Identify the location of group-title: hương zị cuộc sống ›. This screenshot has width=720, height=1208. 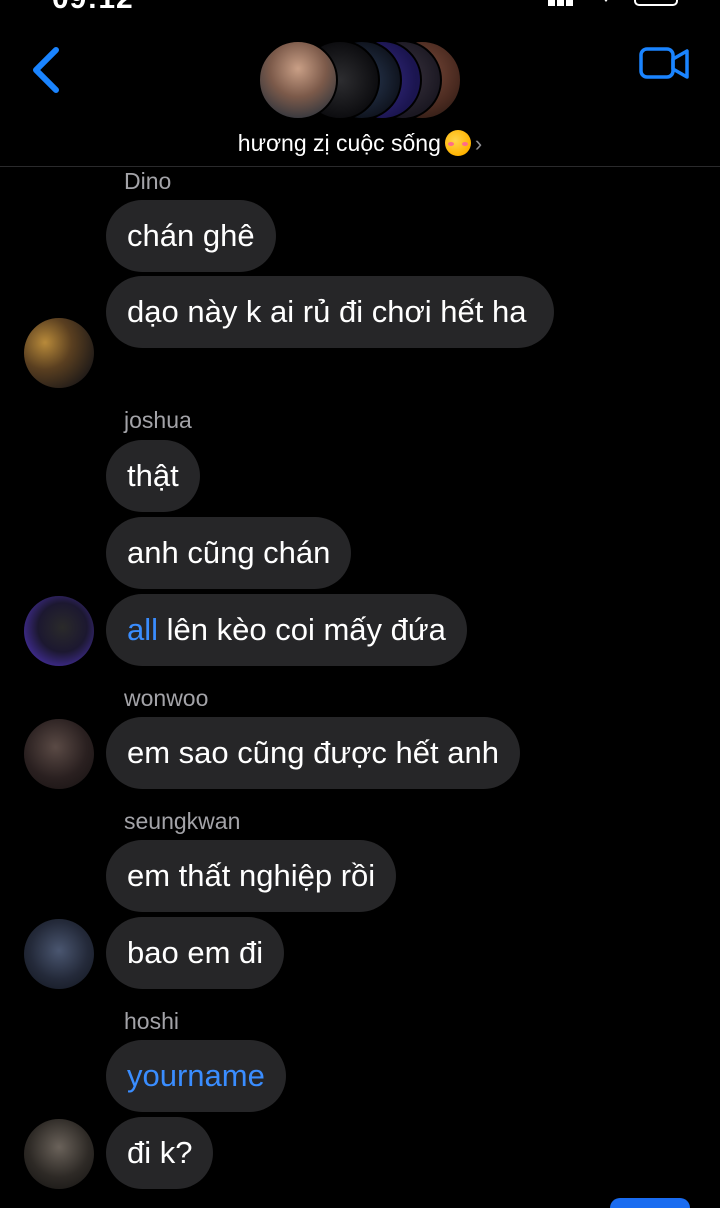
(360, 143).